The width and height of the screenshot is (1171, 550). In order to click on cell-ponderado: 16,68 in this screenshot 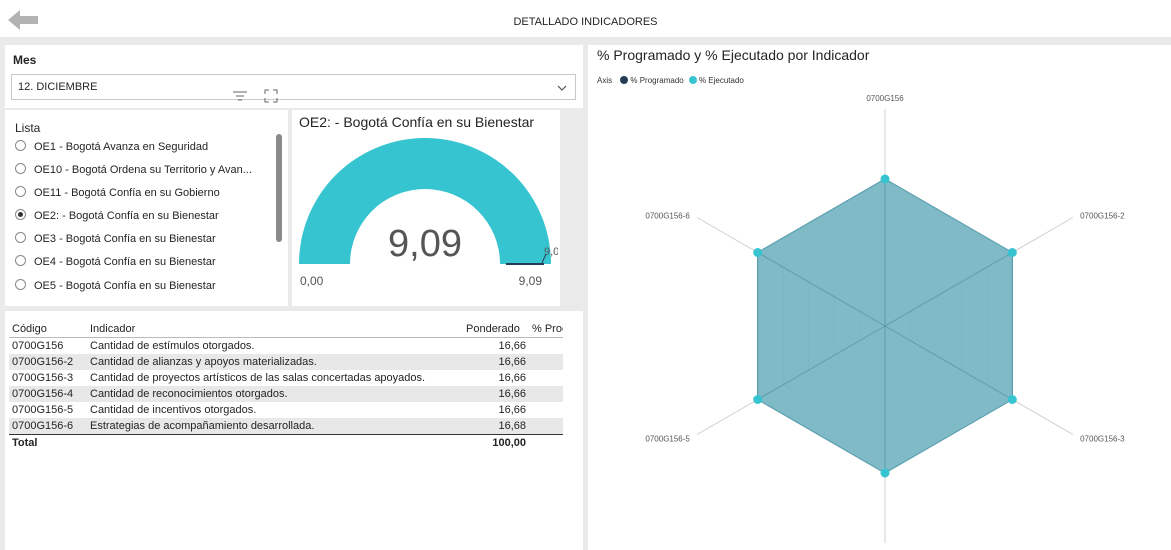, I will do `click(496, 426)`.